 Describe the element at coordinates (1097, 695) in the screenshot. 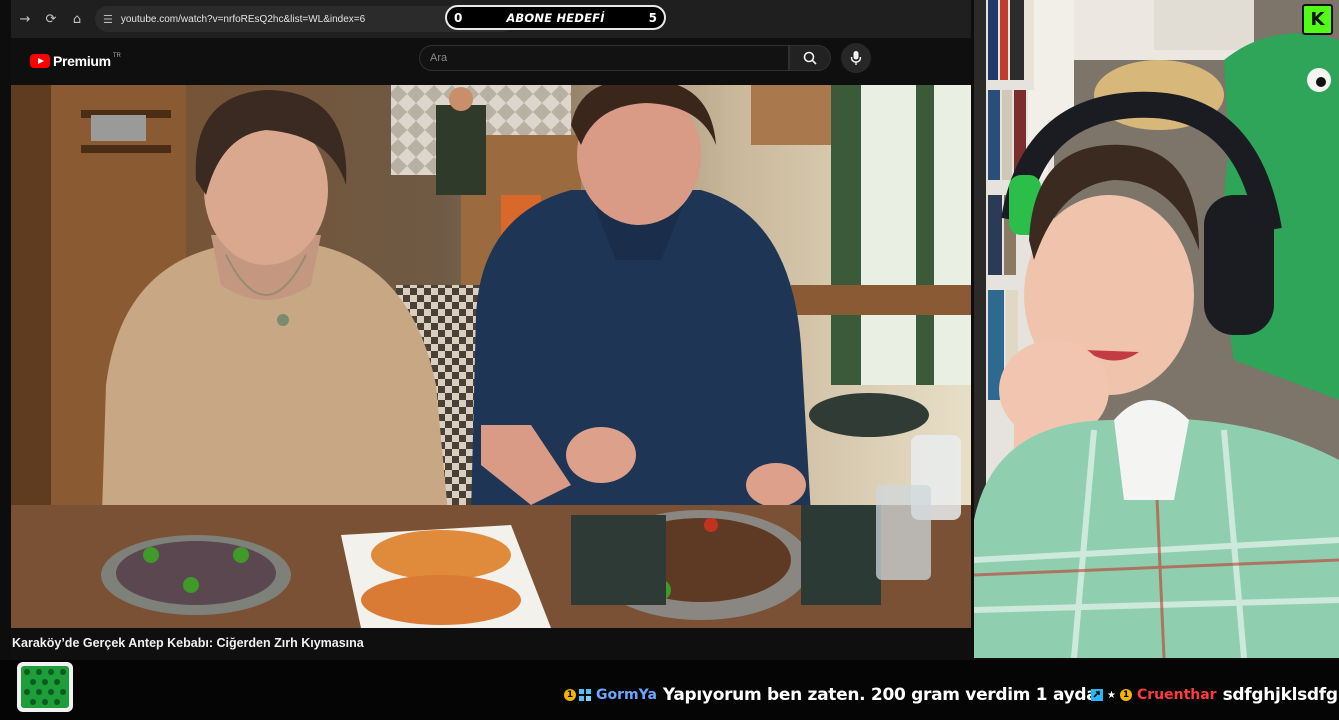

I see `verified-badge-icon` at that location.